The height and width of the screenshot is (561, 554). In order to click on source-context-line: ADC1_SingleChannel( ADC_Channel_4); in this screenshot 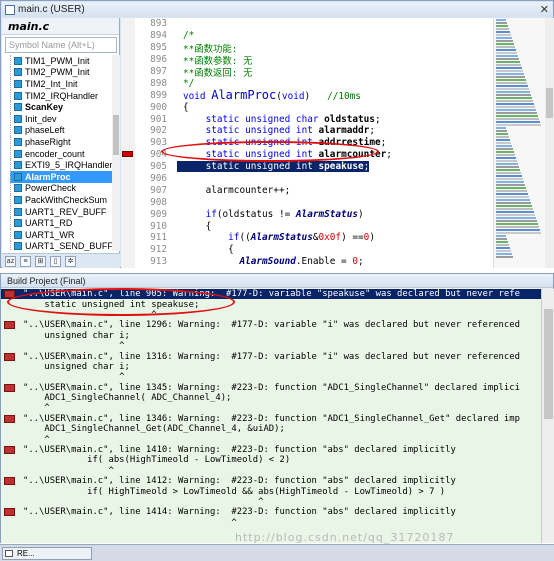, I will do `click(271, 398)`.